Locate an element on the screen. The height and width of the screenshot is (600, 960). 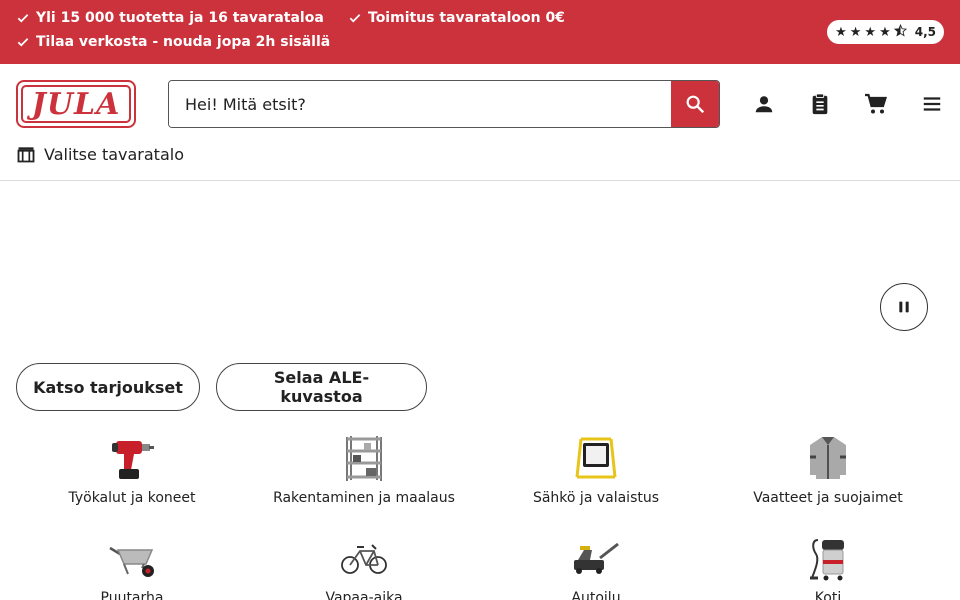
account-icon is located at coordinates (764, 104).